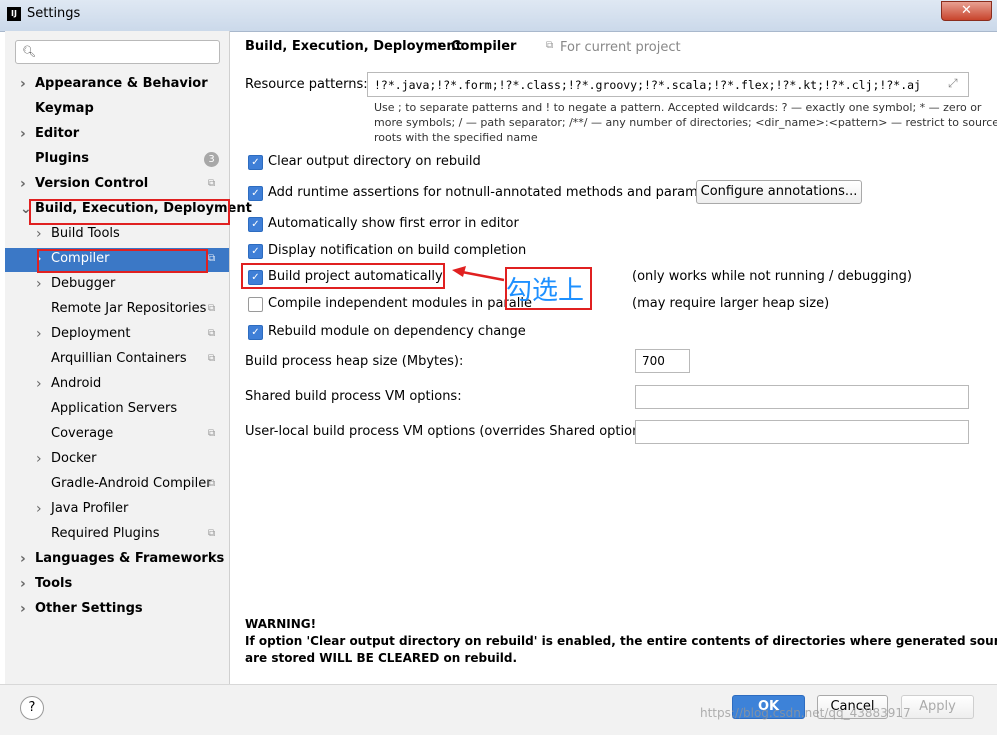 Image resolution: width=997 pixels, height=735 pixels. I want to click on sidebar-item-label: Docker, so click(74, 458).